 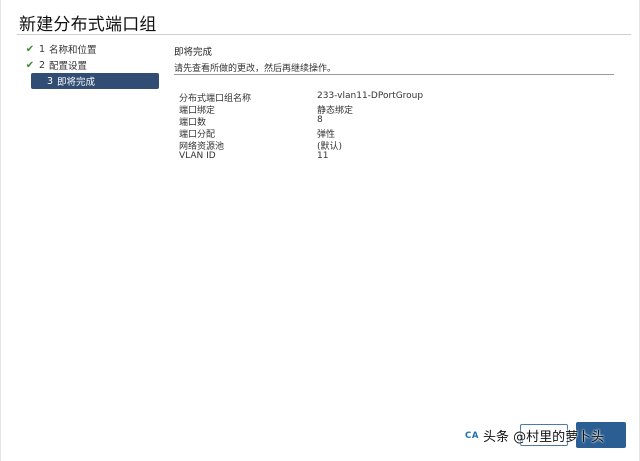 I want to click on summary-value: 8, so click(x=320, y=120).